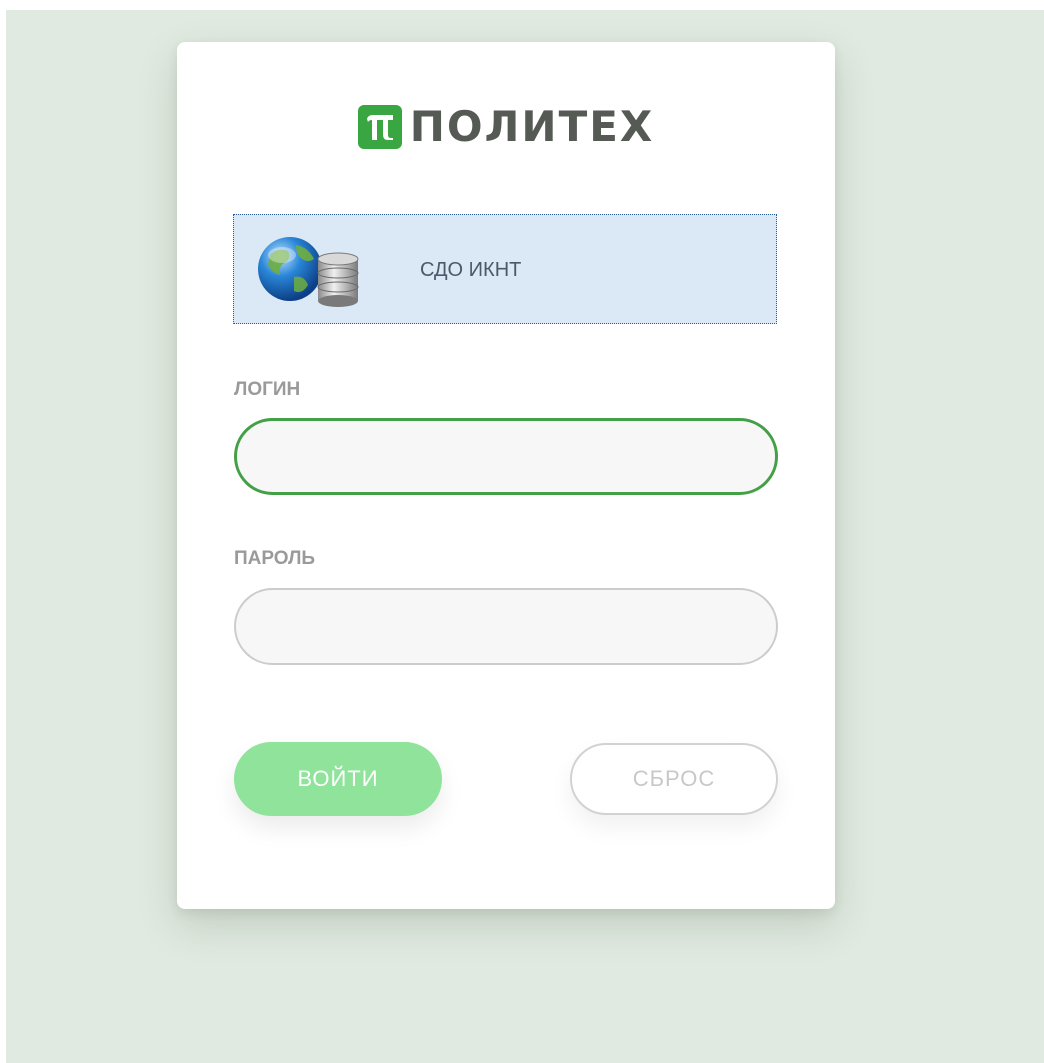  Describe the element at coordinates (338, 779) in the screenshot. I see `login-button: ВОЙТИ` at that location.